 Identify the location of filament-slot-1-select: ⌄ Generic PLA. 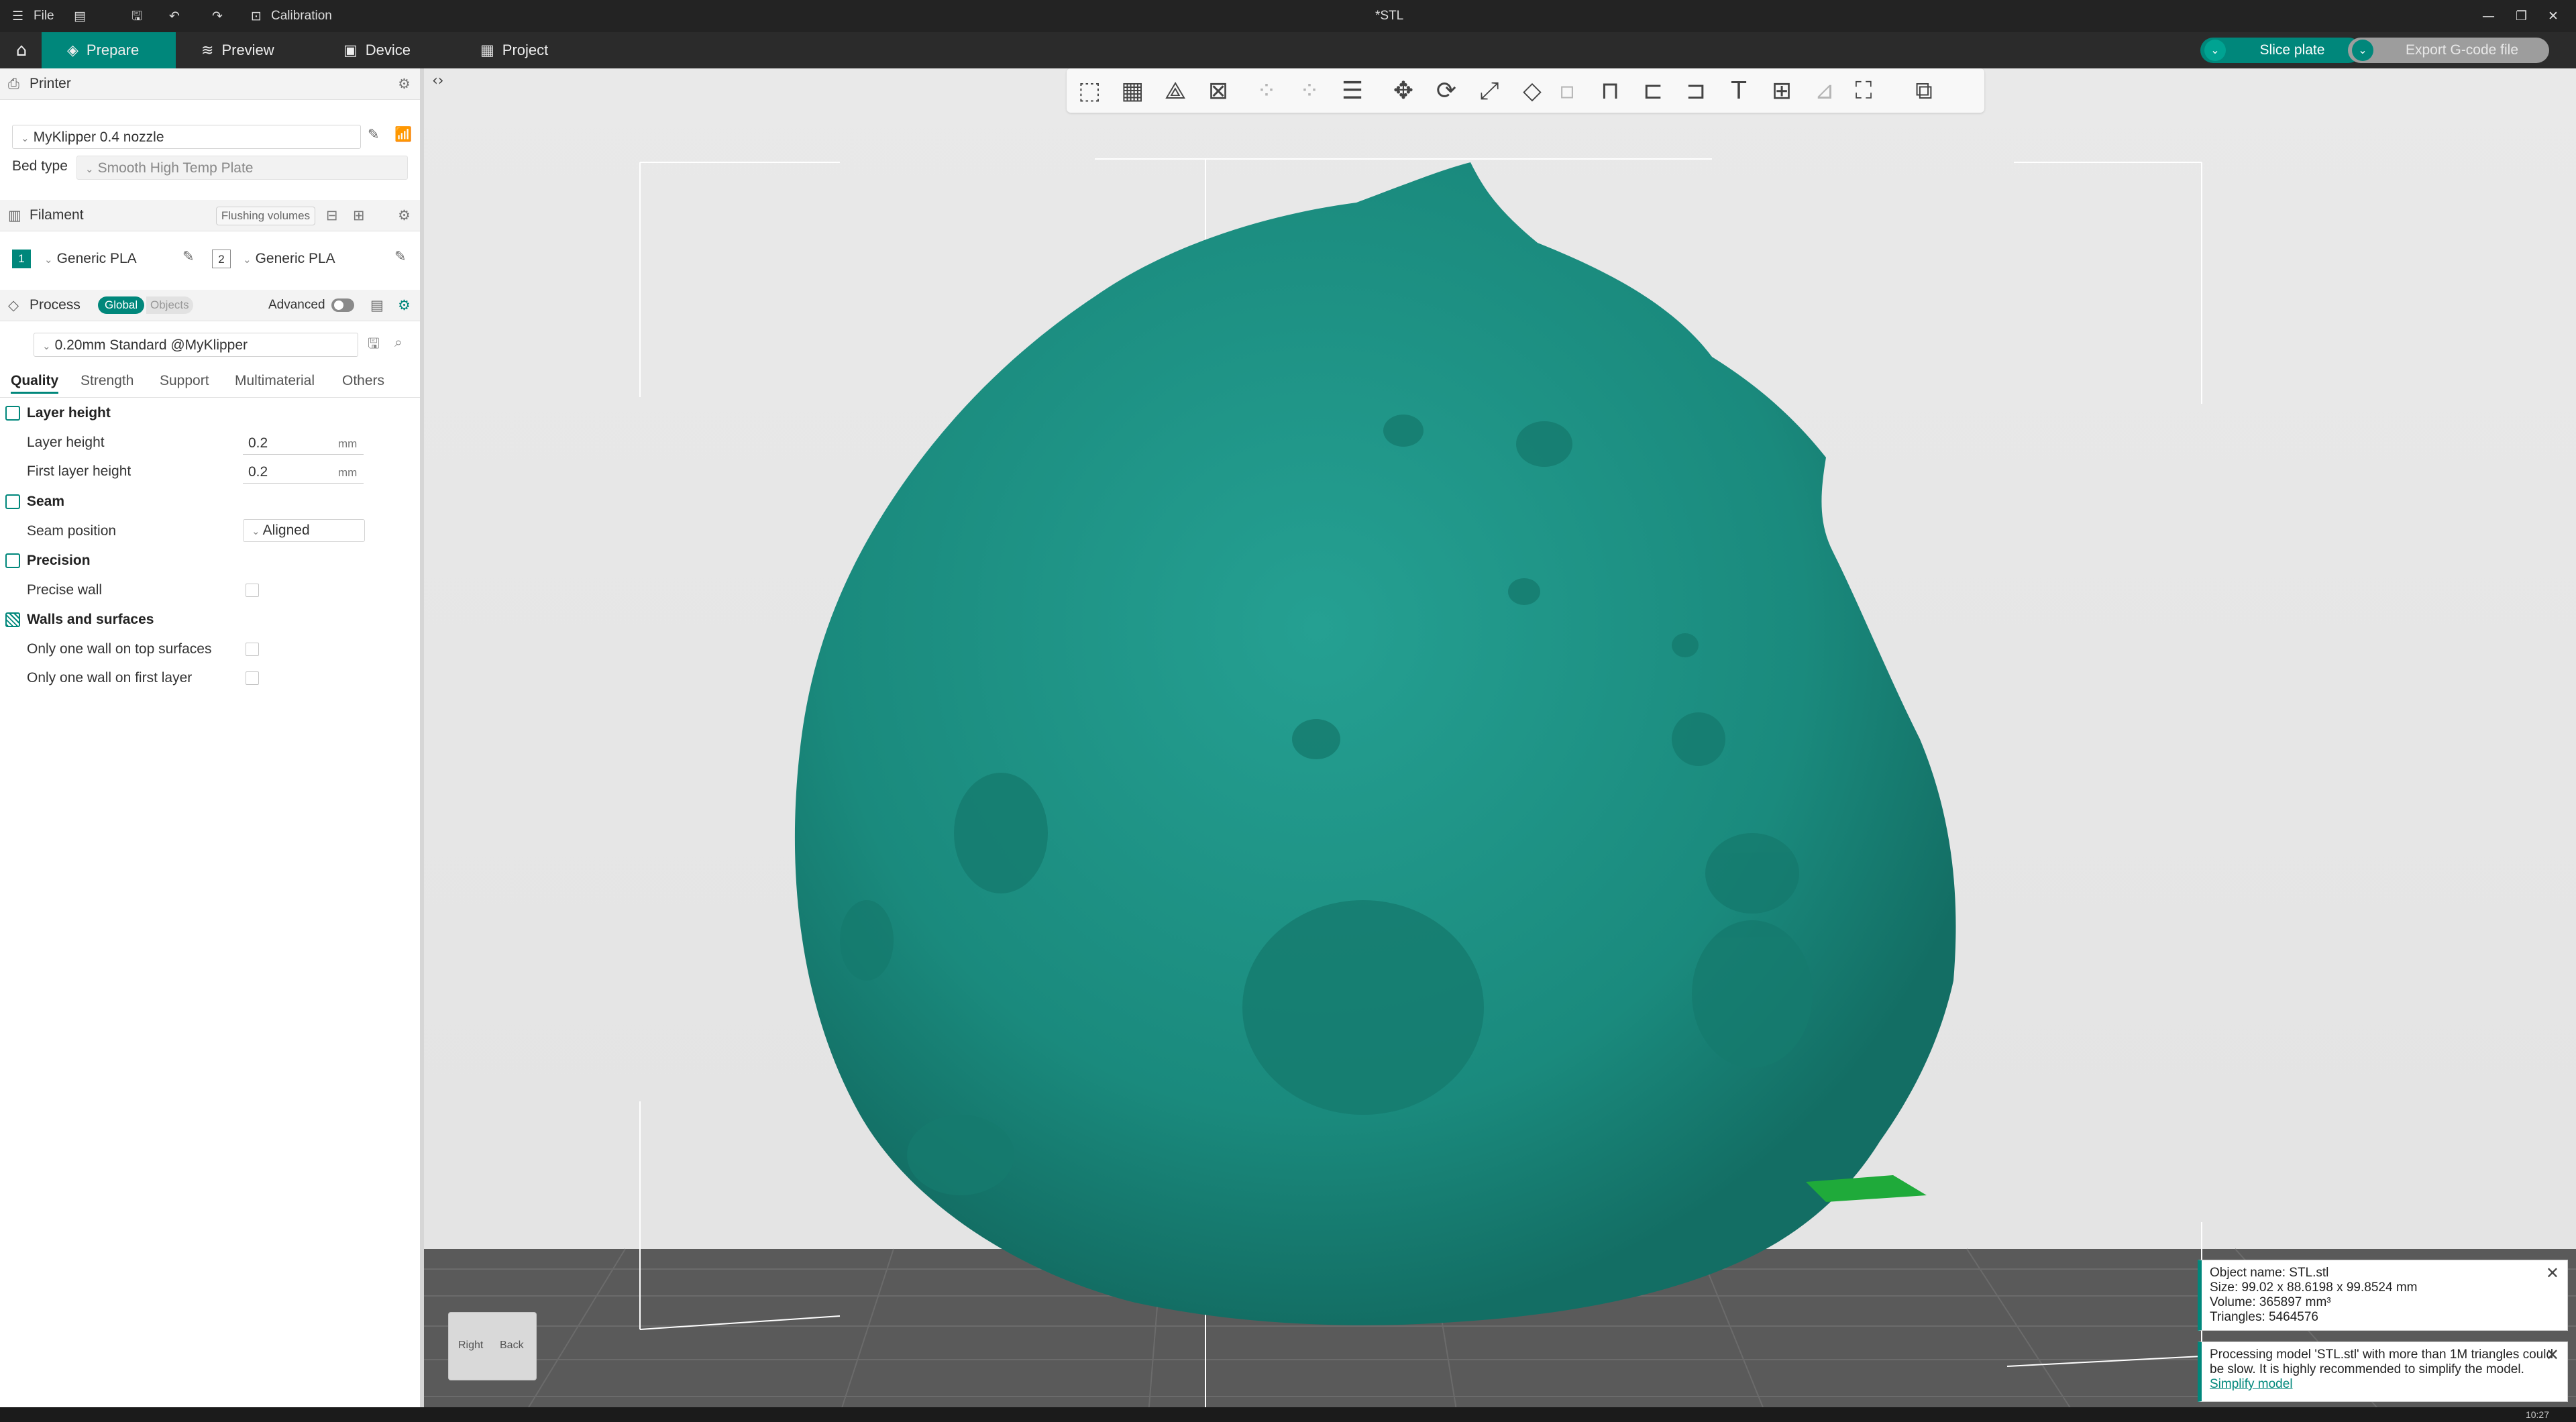
(106, 259).